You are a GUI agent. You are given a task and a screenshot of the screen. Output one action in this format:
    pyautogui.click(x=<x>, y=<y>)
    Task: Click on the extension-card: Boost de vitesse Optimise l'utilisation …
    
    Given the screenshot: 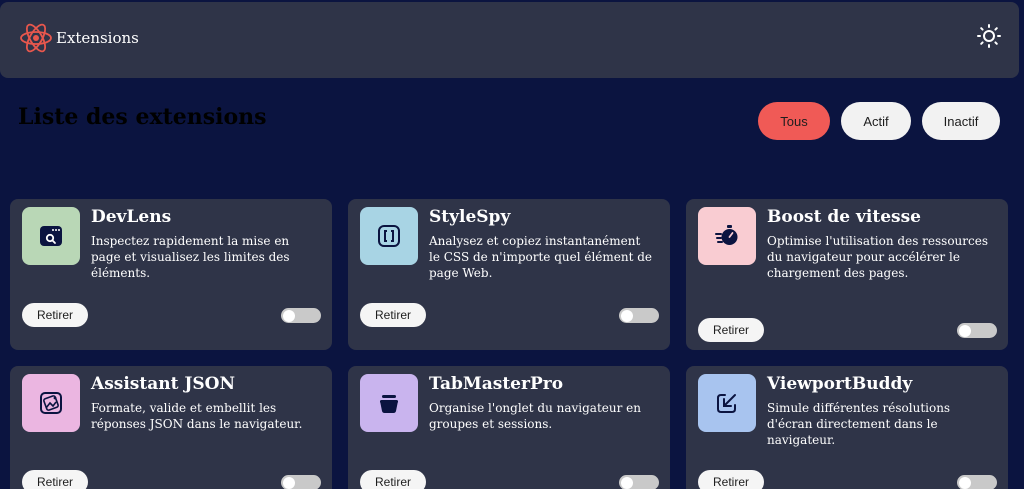 What is the action you would take?
    pyautogui.click(x=847, y=274)
    